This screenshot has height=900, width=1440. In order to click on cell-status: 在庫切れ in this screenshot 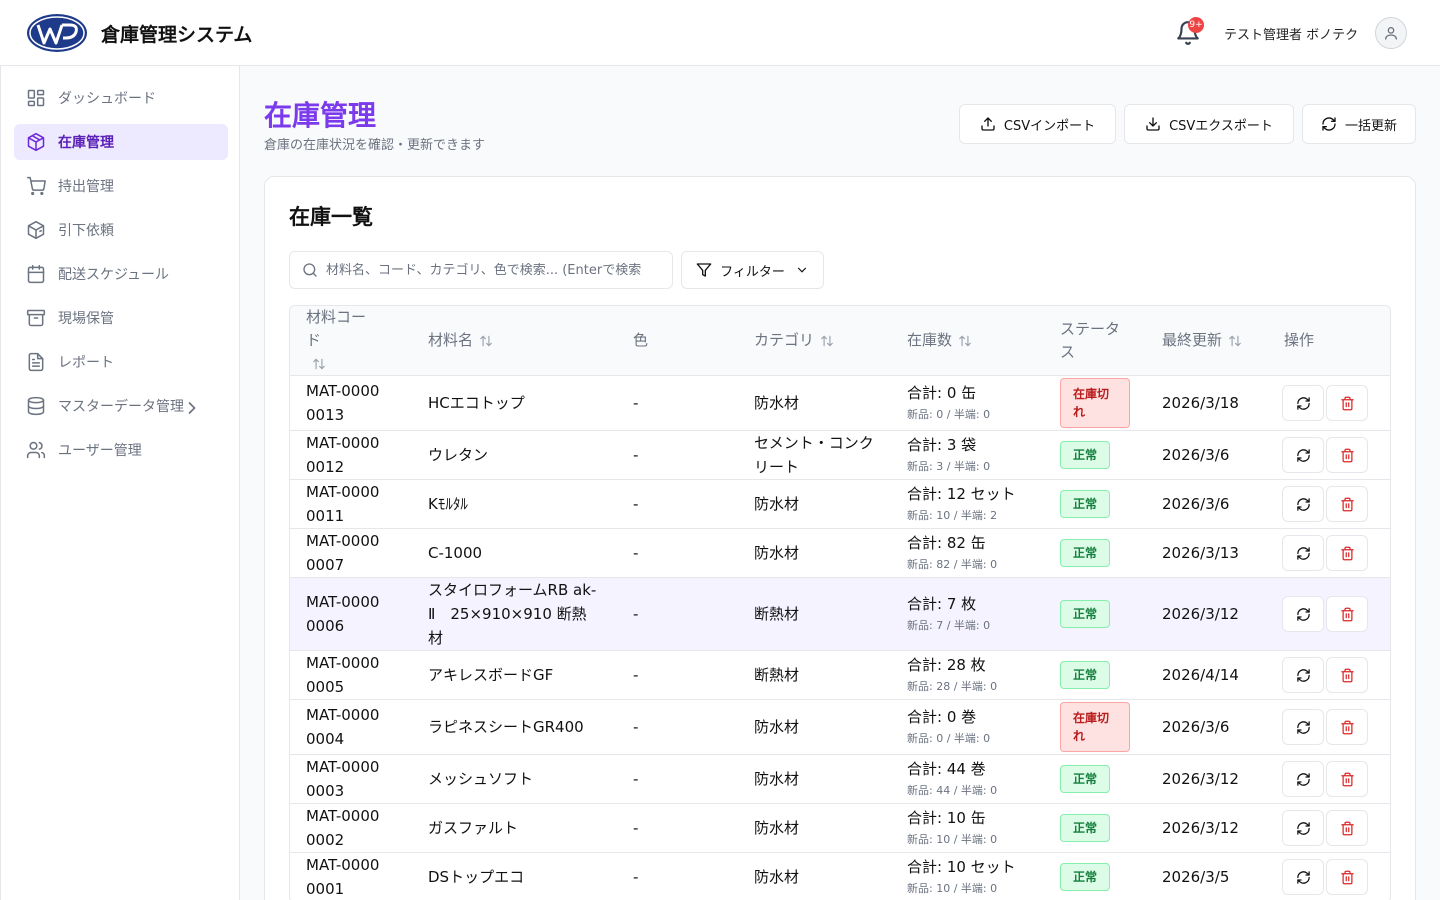, I will do `click(1095, 403)`.